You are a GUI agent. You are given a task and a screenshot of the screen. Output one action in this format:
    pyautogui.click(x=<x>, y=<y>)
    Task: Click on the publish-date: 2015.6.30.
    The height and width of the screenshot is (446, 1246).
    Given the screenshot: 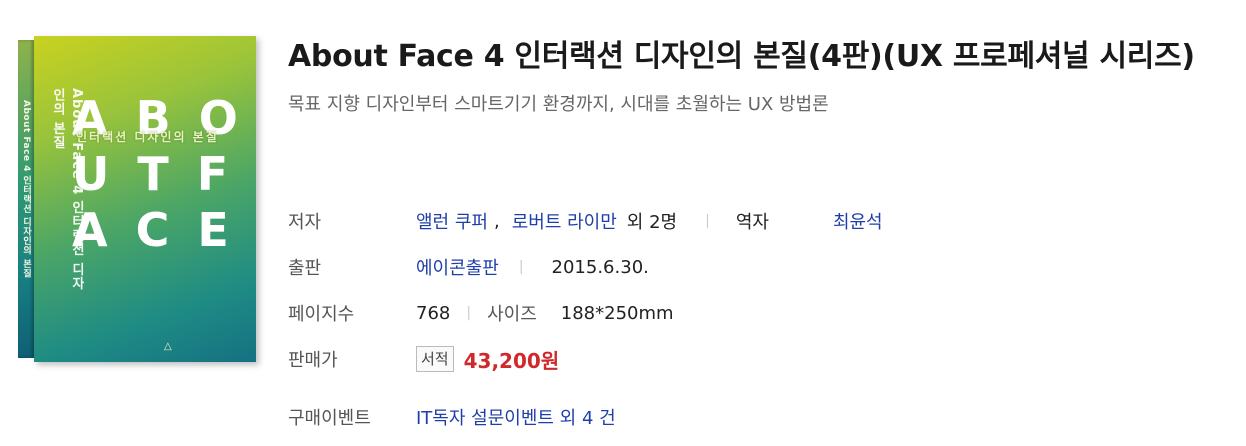 What is the action you would take?
    pyautogui.click(x=600, y=267)
    